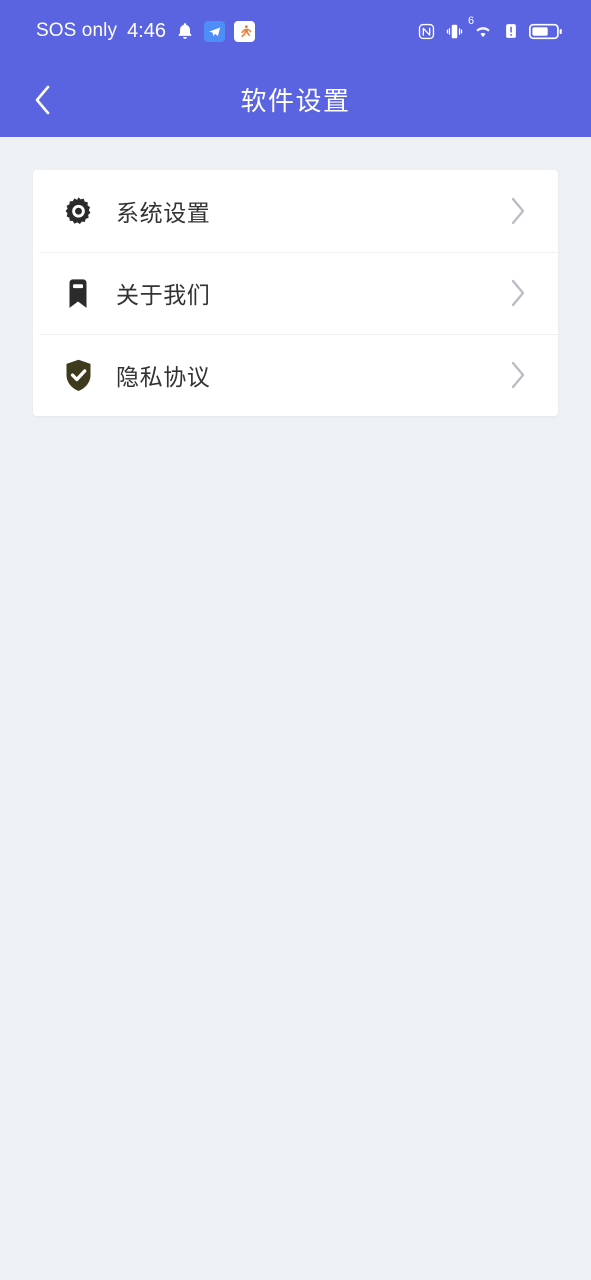  Describe the element at coordinates (77, 30) in the screenshot. I see `carrier-label: SOS only` at that location.